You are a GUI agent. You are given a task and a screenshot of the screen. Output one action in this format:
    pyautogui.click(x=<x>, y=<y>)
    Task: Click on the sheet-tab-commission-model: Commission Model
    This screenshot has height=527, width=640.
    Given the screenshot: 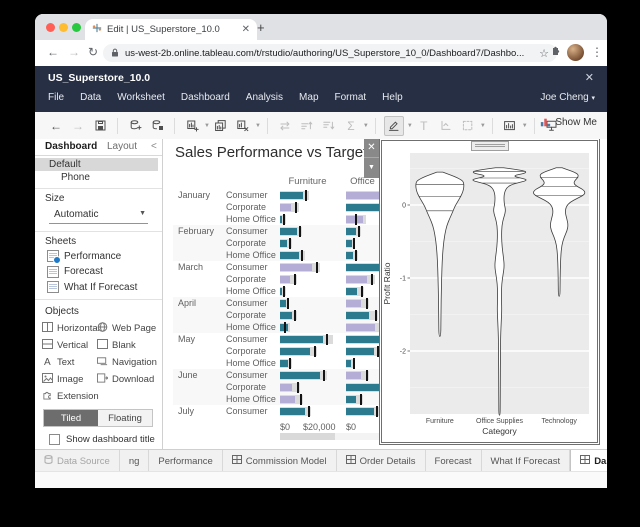 What is the action you would take?
    pyautogui.click(x=280, y=461)
    